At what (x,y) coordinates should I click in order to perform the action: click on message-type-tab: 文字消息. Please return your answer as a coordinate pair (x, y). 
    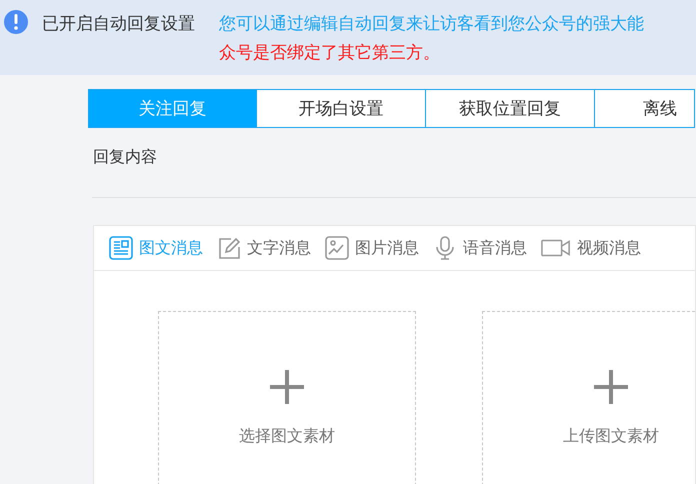
    Looking at the image, I should click on (264, 248).